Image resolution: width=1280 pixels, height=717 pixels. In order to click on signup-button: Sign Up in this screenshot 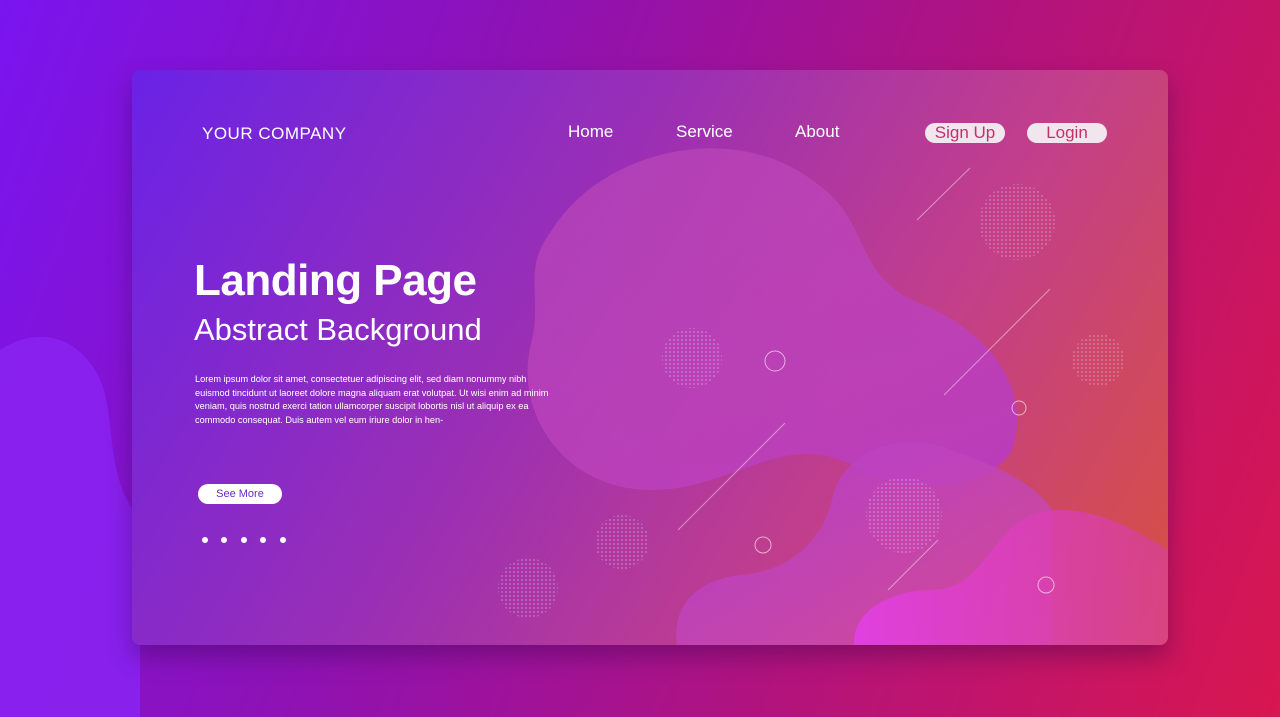, I will do `click(965, 133)`.